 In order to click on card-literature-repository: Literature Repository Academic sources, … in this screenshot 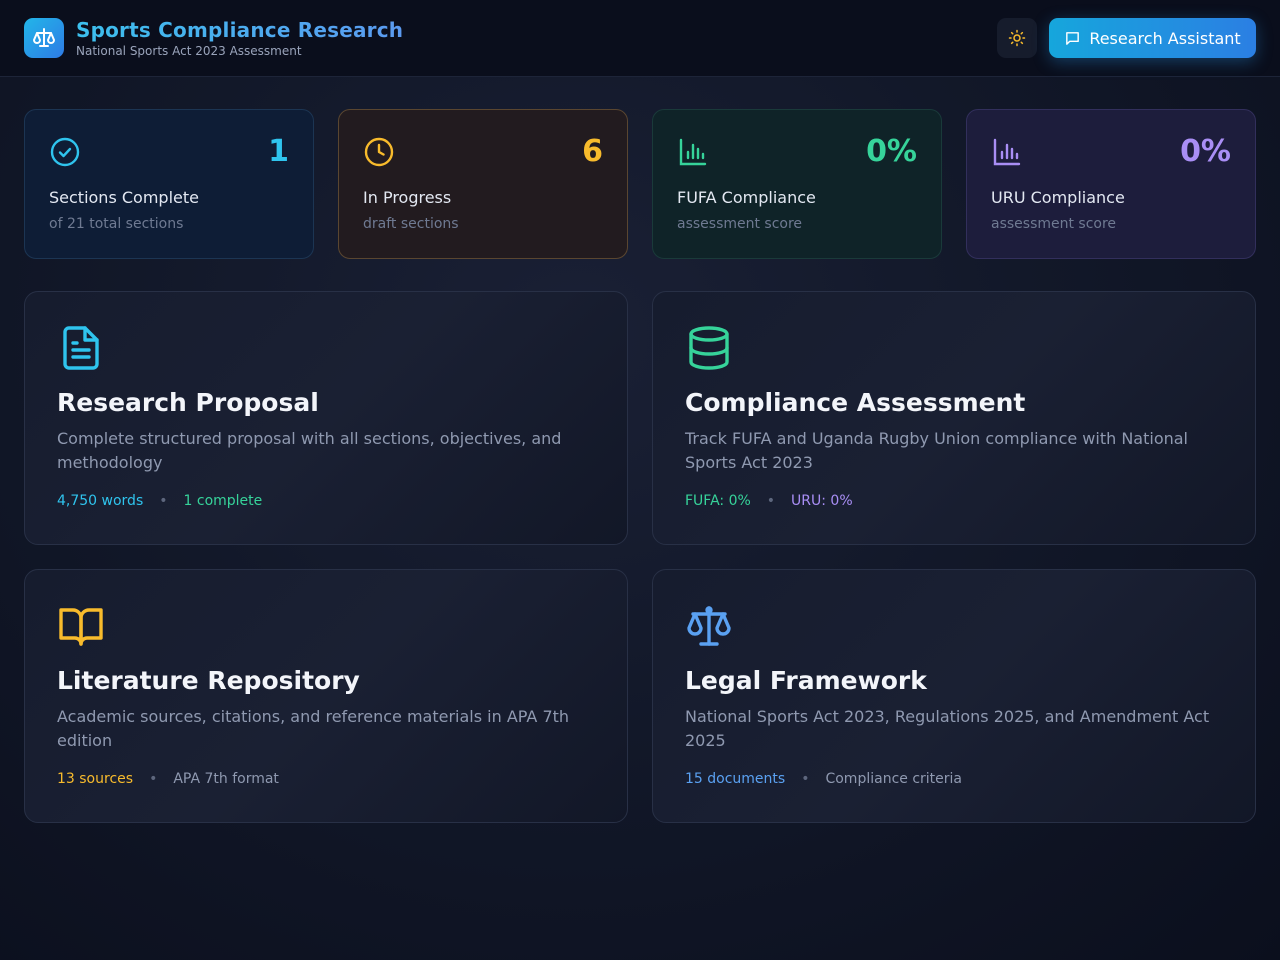, I will do `click(326, 696)`.